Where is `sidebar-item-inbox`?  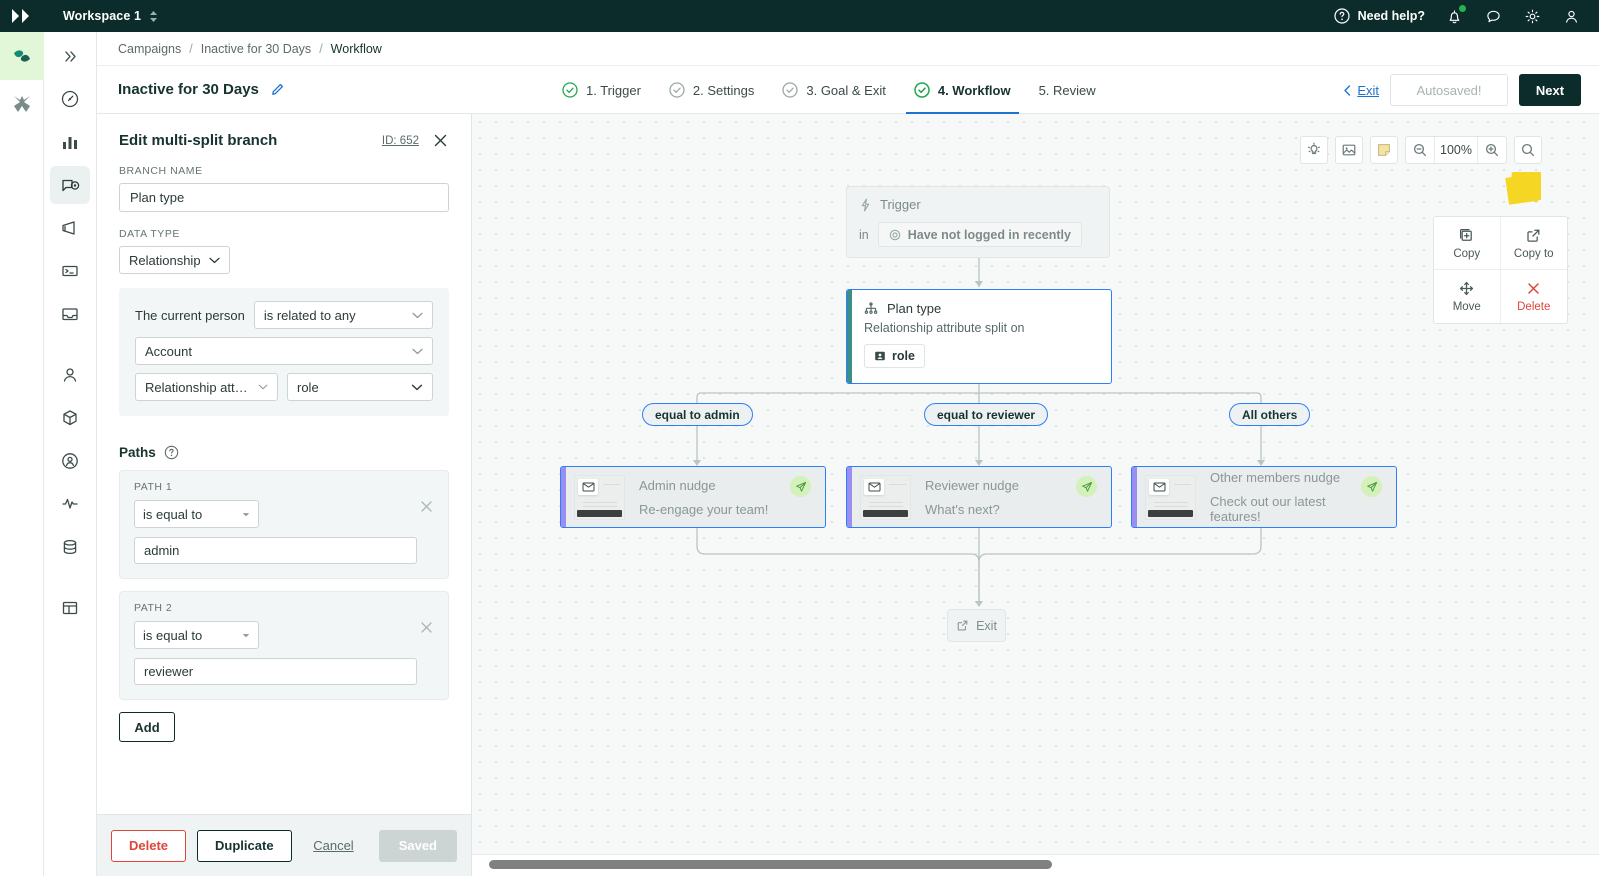
sidebar-item-inbox is located at coordinates (70, 314).